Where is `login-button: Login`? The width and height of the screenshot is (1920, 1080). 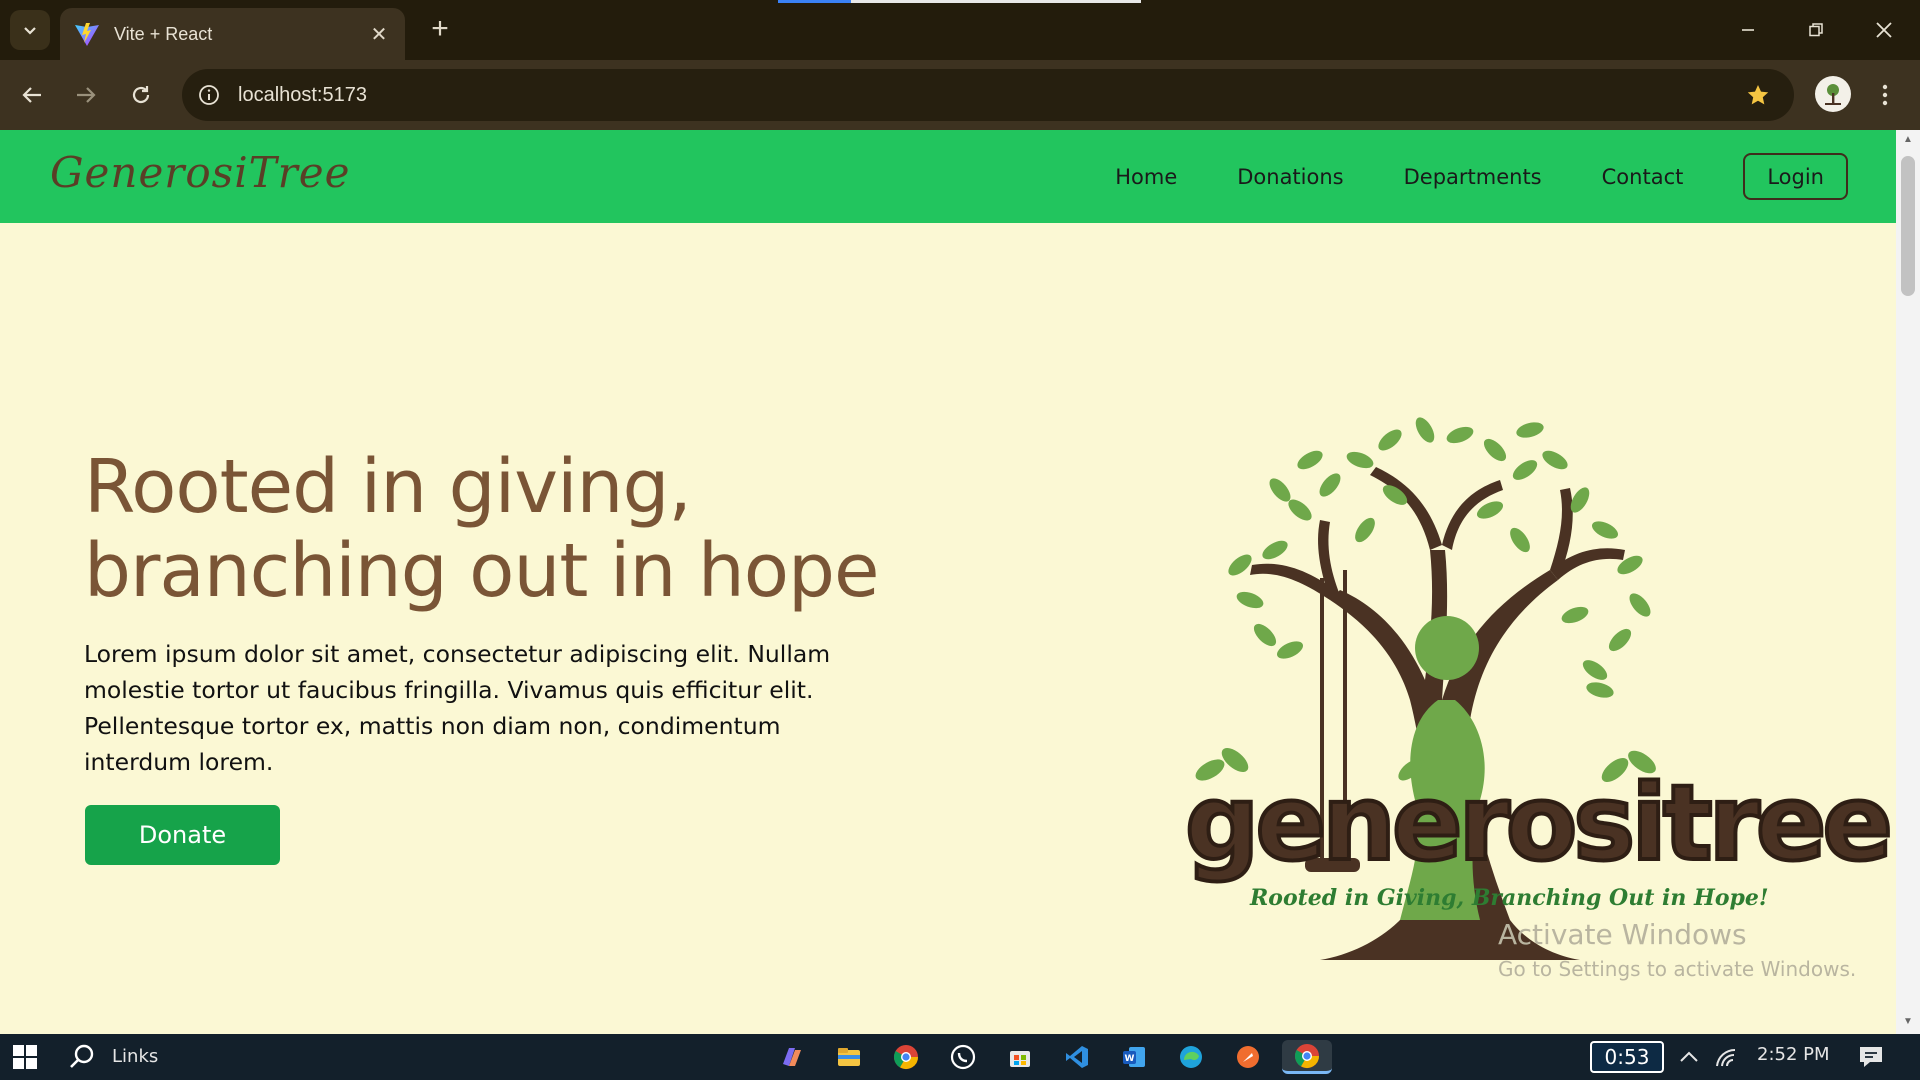
login-button: Login is located at coordinates (1795, 176).